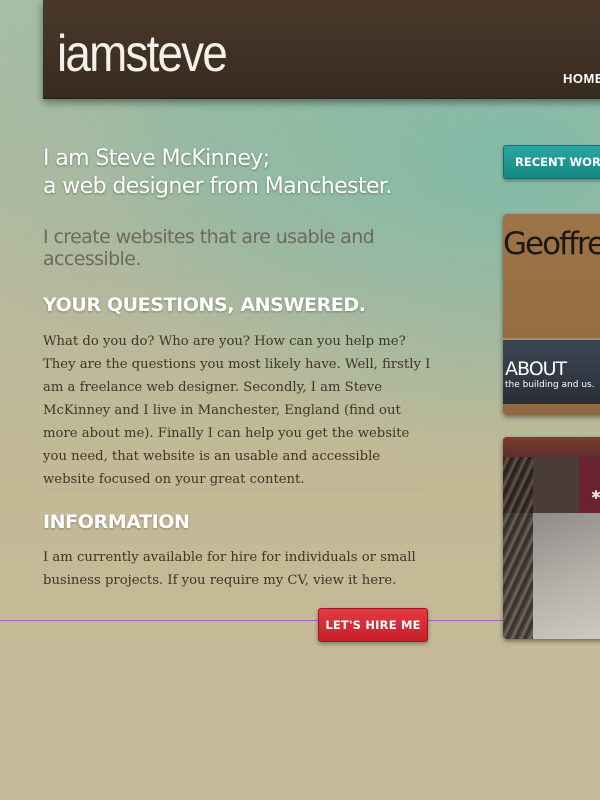  Describe the element at coordinates (217, 186) in the screenshot. I see `intro-line-2: a web designer from Manchester.` at that location.